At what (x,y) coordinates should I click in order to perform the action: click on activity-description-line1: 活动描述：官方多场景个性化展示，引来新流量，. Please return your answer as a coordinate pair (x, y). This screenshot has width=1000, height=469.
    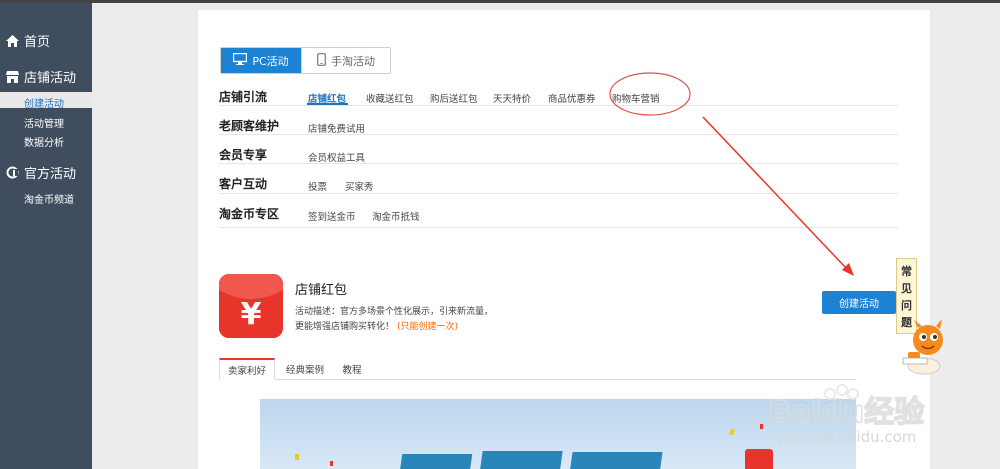
    Looking at the image, I should click on (394, 312).